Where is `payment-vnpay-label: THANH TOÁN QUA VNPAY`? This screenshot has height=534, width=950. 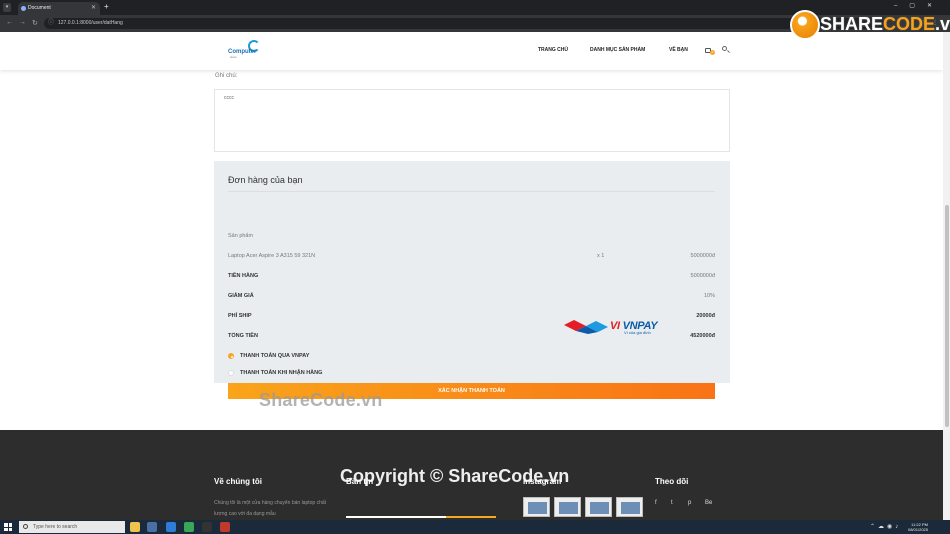 payment-vnpay-label: THANH TOÁN QUA VNPAY is located at coordinates (275, 356).